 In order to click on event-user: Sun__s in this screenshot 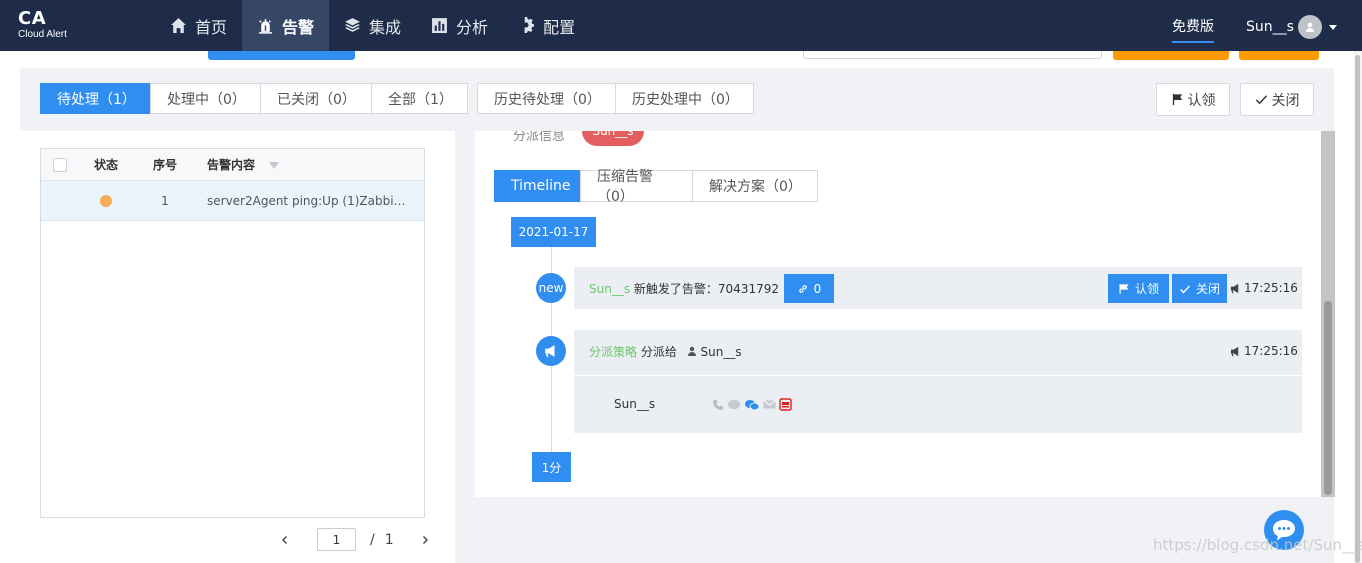, I will do `click(609, 289)`.